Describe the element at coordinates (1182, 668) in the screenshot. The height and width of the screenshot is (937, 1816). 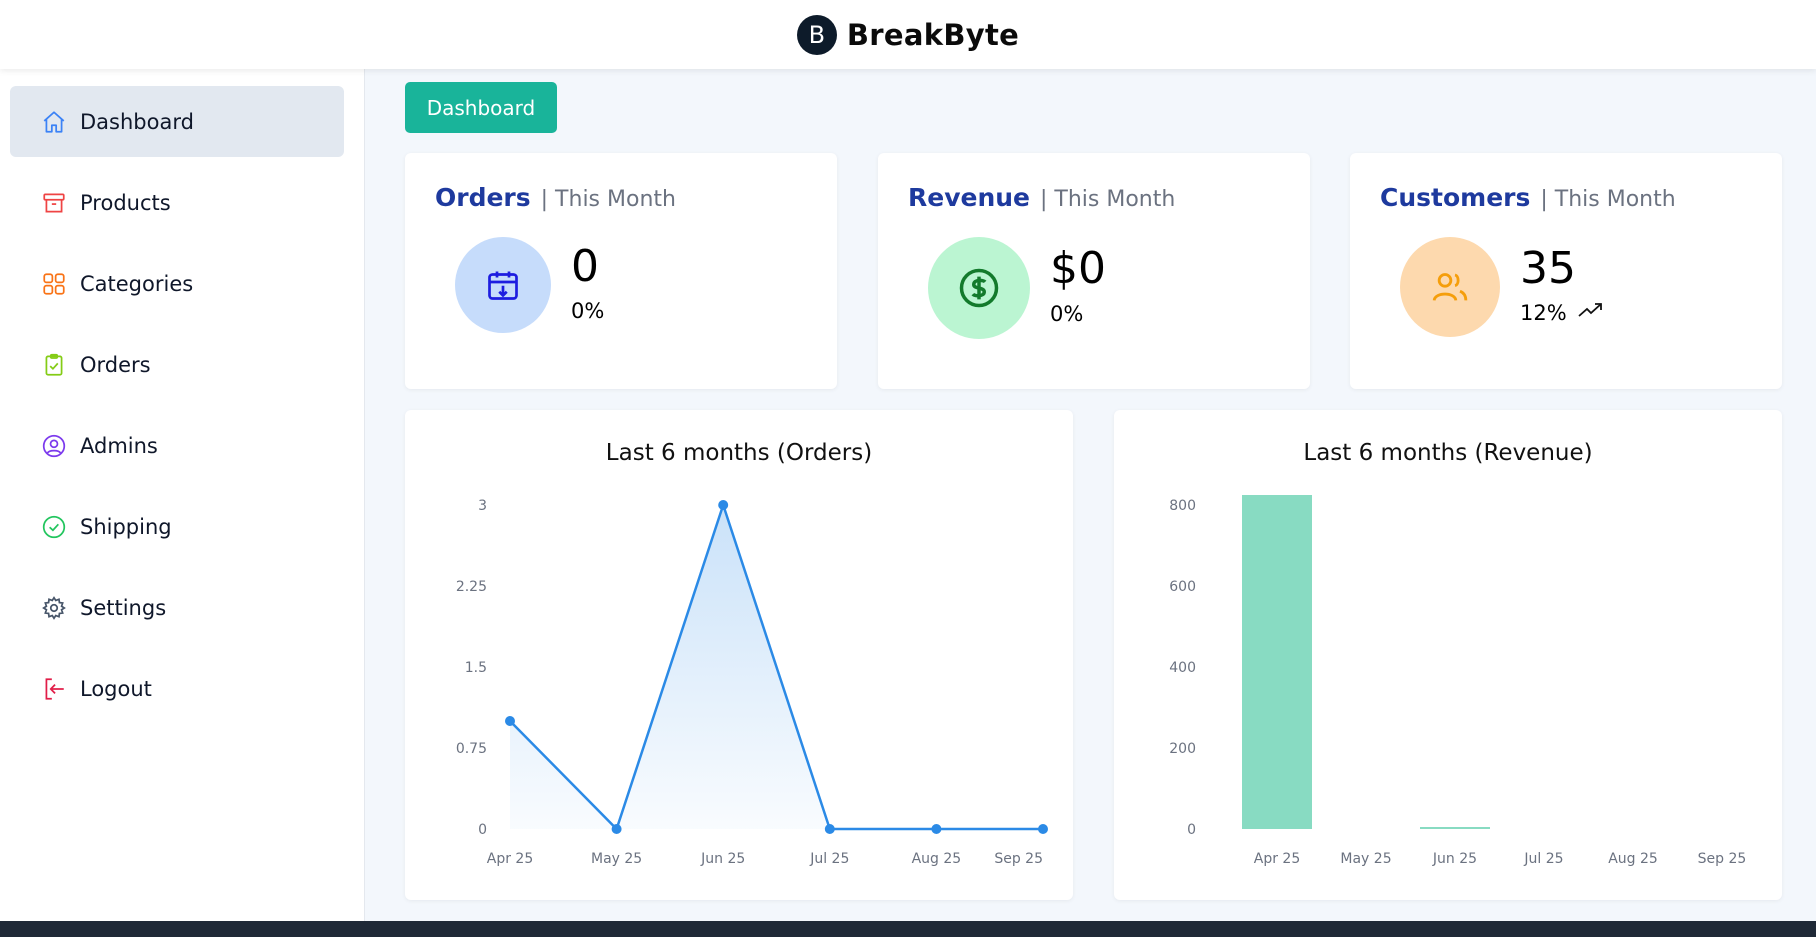
I see `y-tick-label: 400` at that location.